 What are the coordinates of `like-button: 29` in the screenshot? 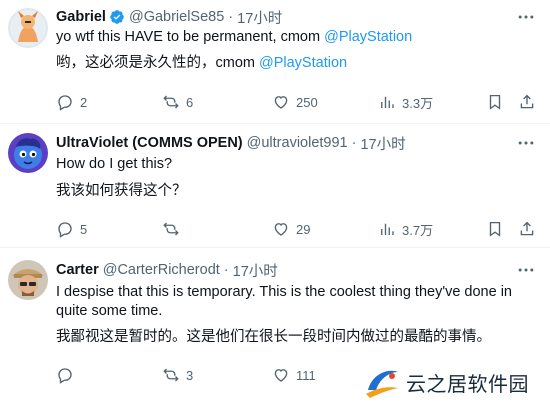 It's located at (291, 229).